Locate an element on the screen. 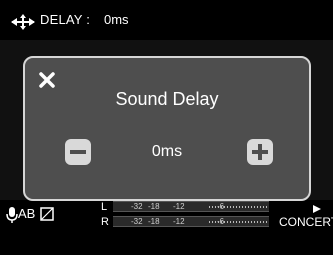 The image size is (333, 255). play-icon is located at coordinates (317, 209).